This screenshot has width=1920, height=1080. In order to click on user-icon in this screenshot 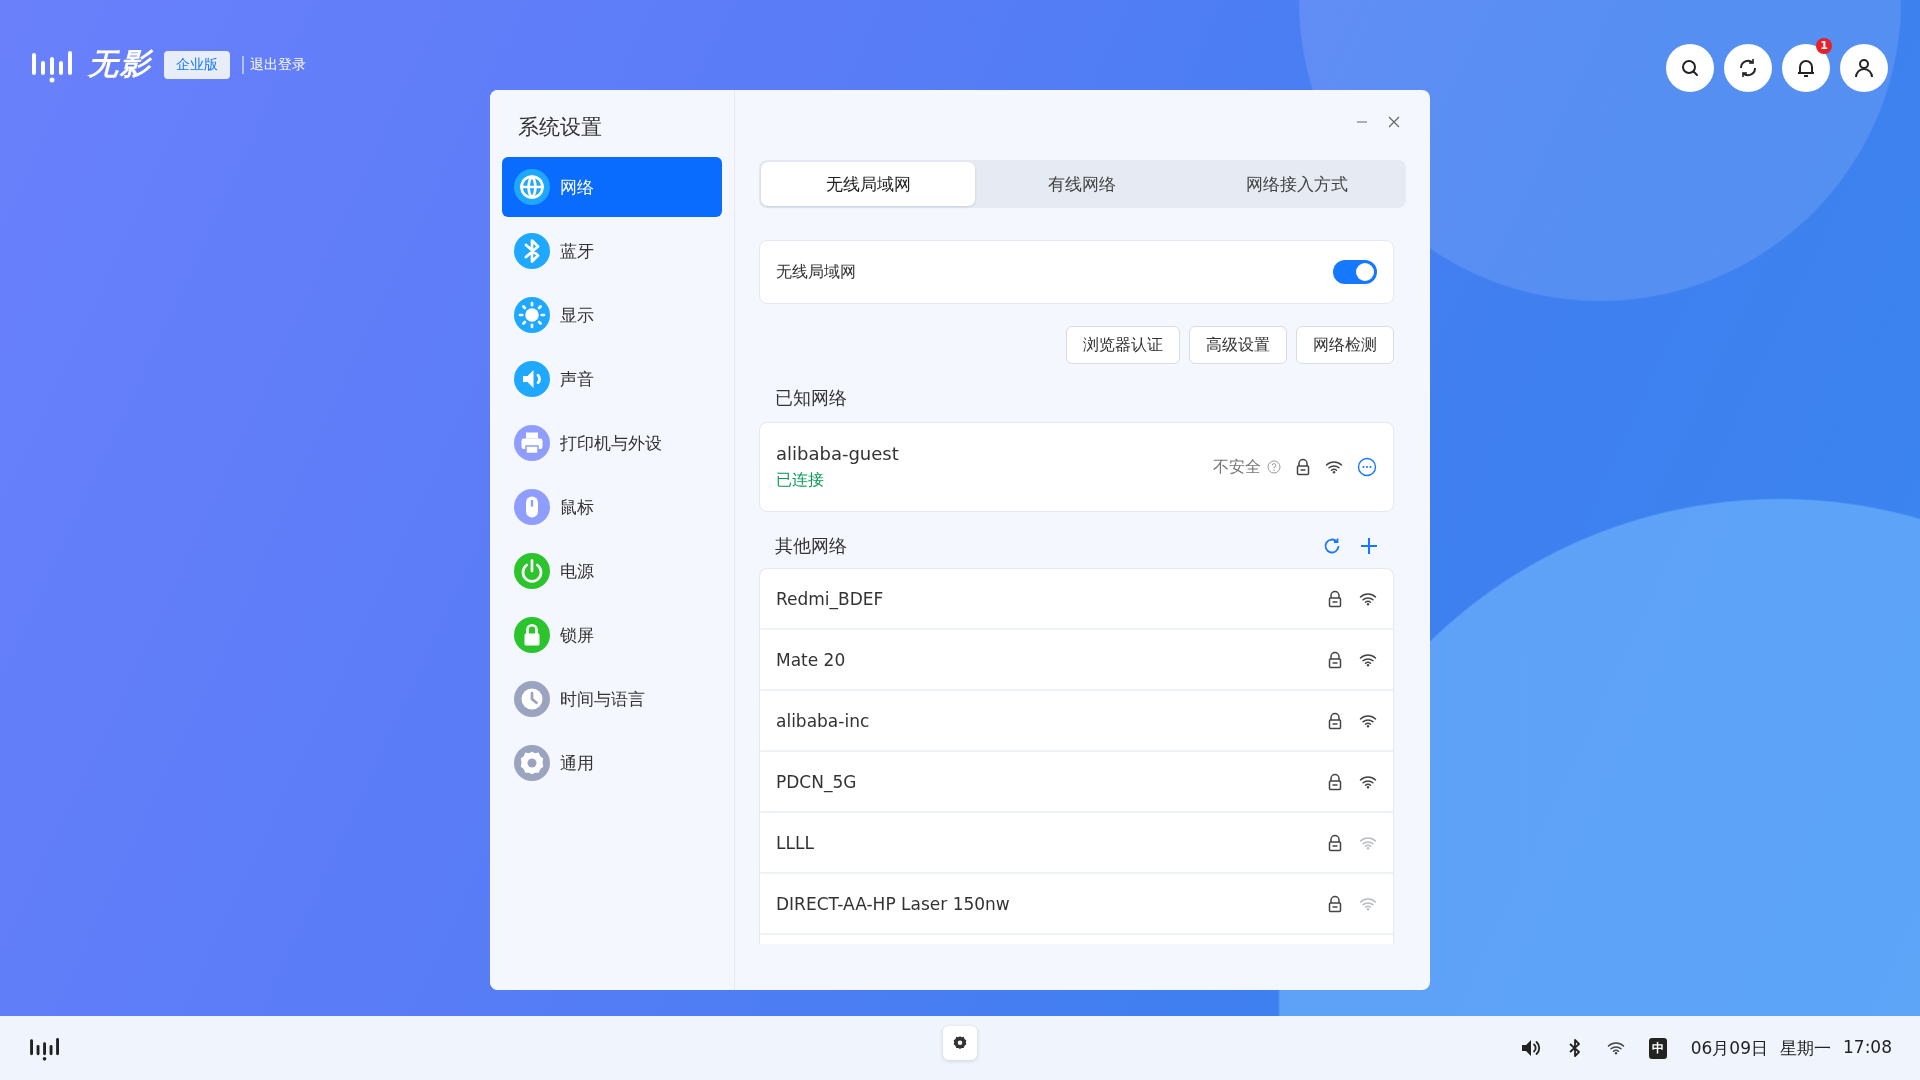, I will do `click(1864, 68)`.